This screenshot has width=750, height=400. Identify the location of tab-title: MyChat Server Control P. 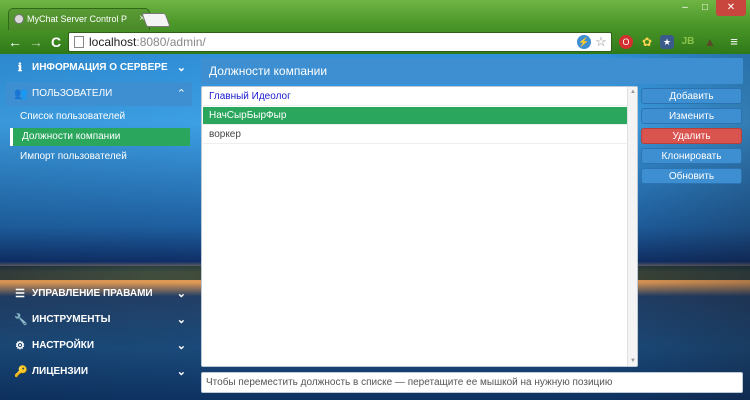
(77, 19).